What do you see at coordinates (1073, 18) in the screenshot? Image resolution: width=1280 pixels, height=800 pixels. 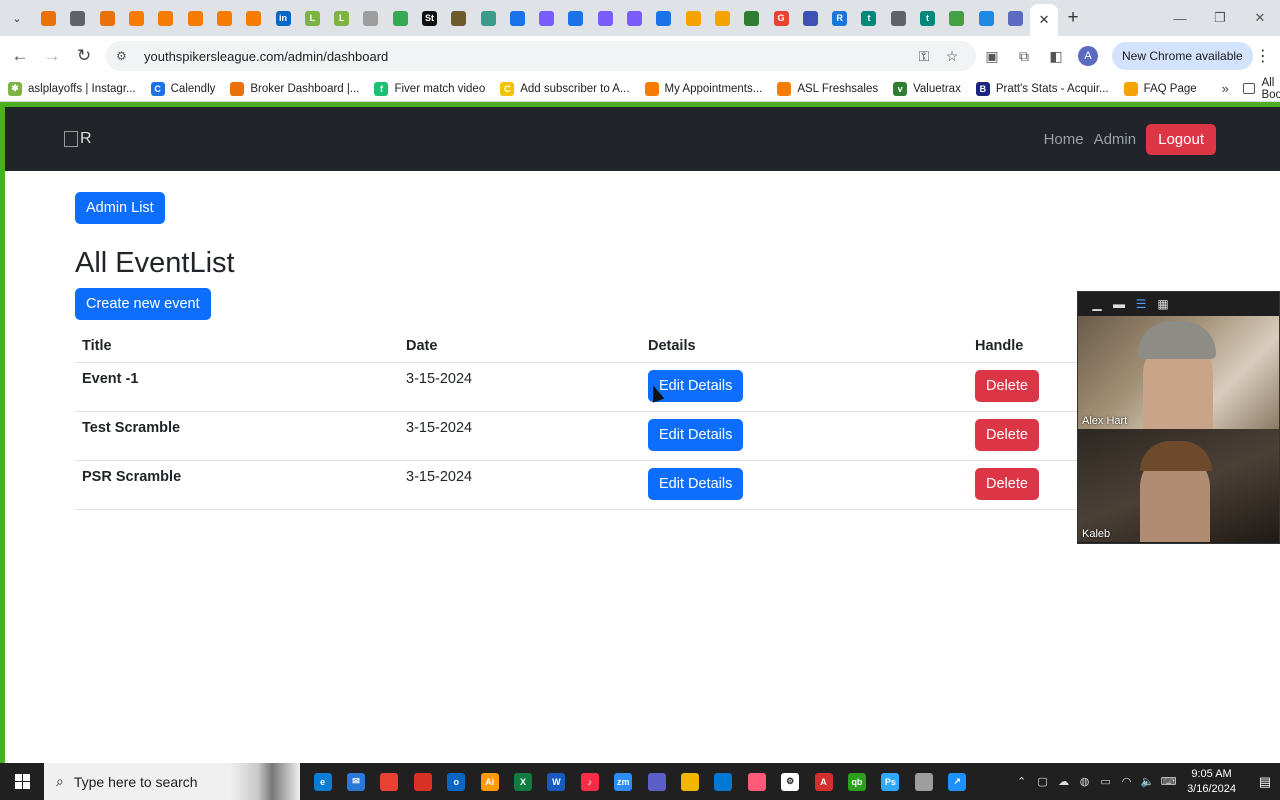 I see `new-tab-button: +` at bounding box center [1073, 18].